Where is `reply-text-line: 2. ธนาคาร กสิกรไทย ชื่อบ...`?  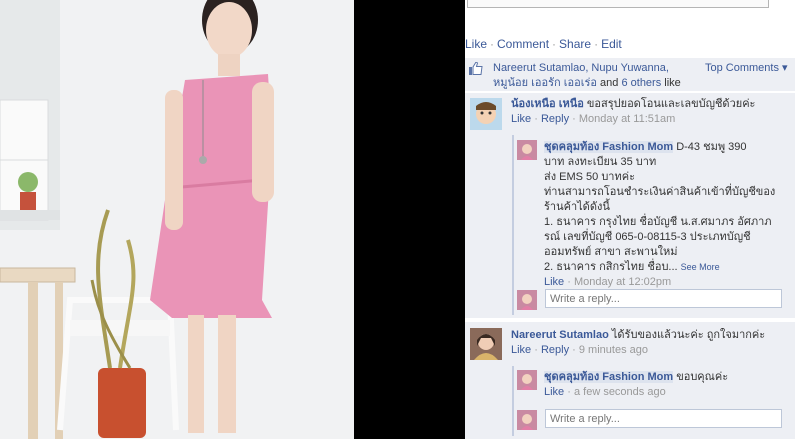 reply-text-line: 2. ธนาคาร กสิกรไทย ชื่อบ... is located at coordinates (611, 267).